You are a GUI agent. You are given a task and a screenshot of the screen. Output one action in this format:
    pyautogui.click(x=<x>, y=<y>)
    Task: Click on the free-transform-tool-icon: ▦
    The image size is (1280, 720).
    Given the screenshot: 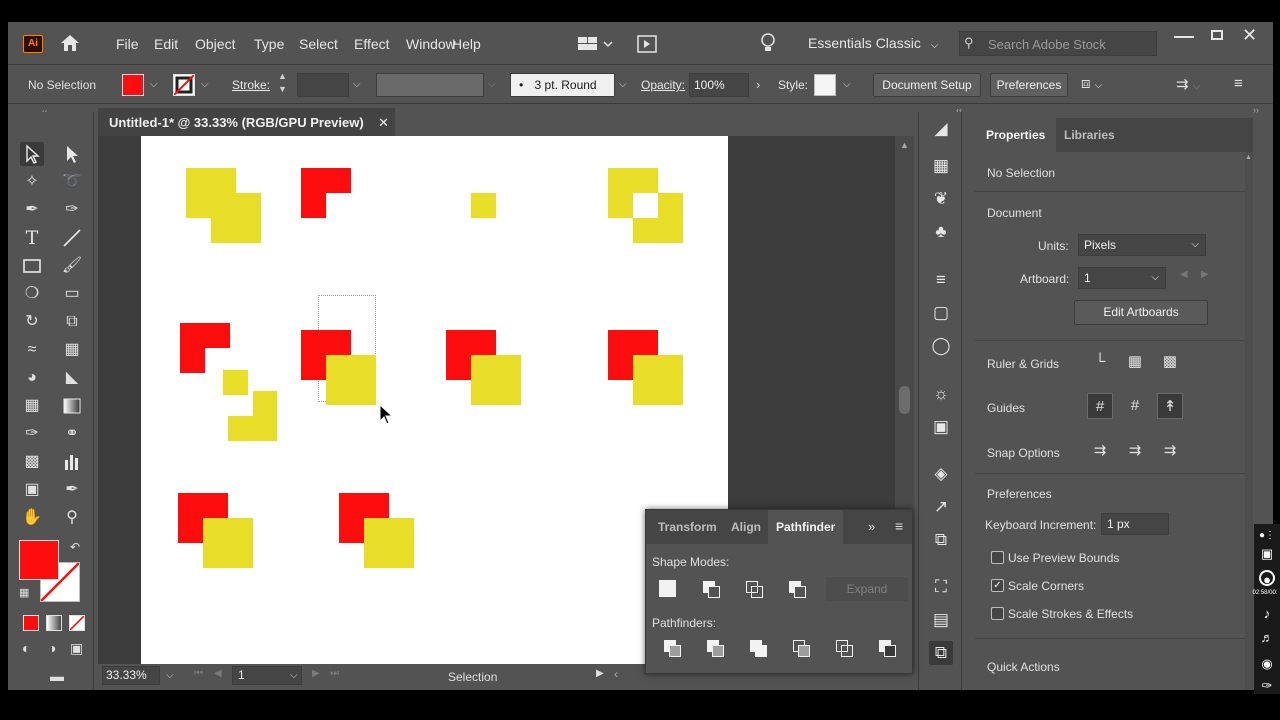 What is the action you would take?
    pyautogui.click(x=72, y=350)
    